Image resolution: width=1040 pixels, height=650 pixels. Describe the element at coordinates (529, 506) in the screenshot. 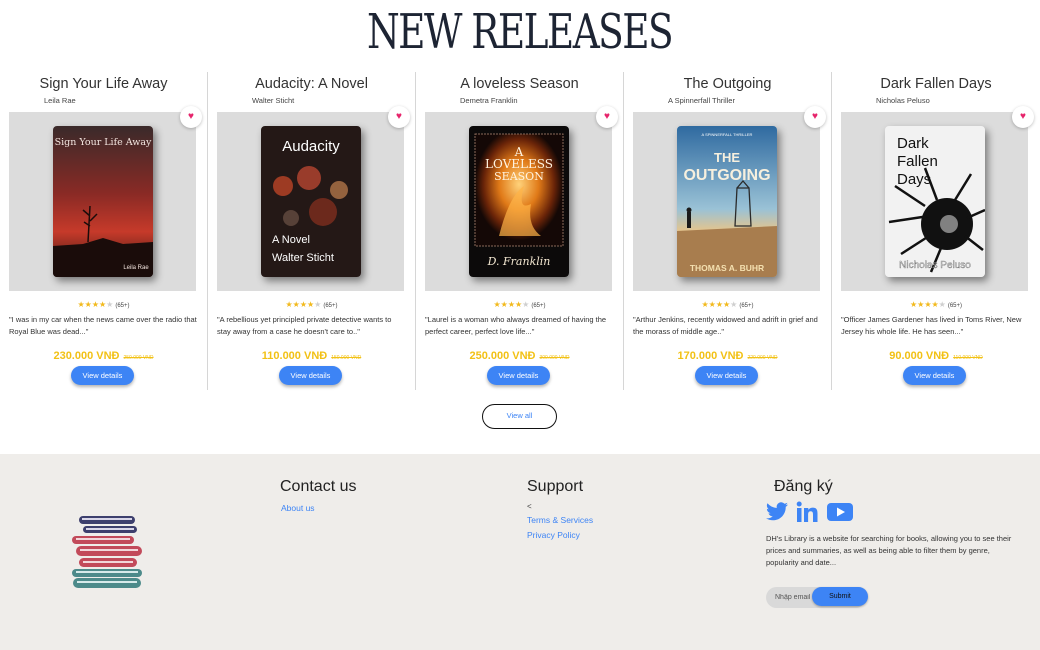

I see `support-marker: <` at that location.